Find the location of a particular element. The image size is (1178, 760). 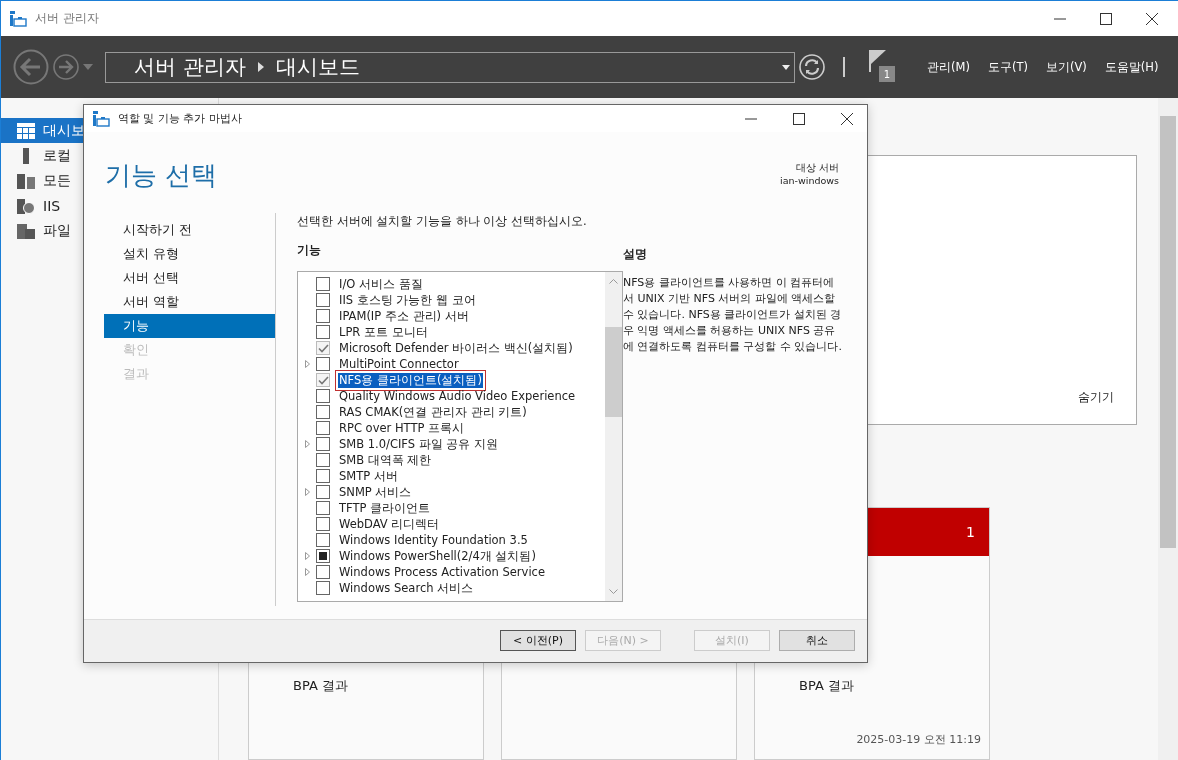

features-label: 기능 is located at coordinates (309, 251).